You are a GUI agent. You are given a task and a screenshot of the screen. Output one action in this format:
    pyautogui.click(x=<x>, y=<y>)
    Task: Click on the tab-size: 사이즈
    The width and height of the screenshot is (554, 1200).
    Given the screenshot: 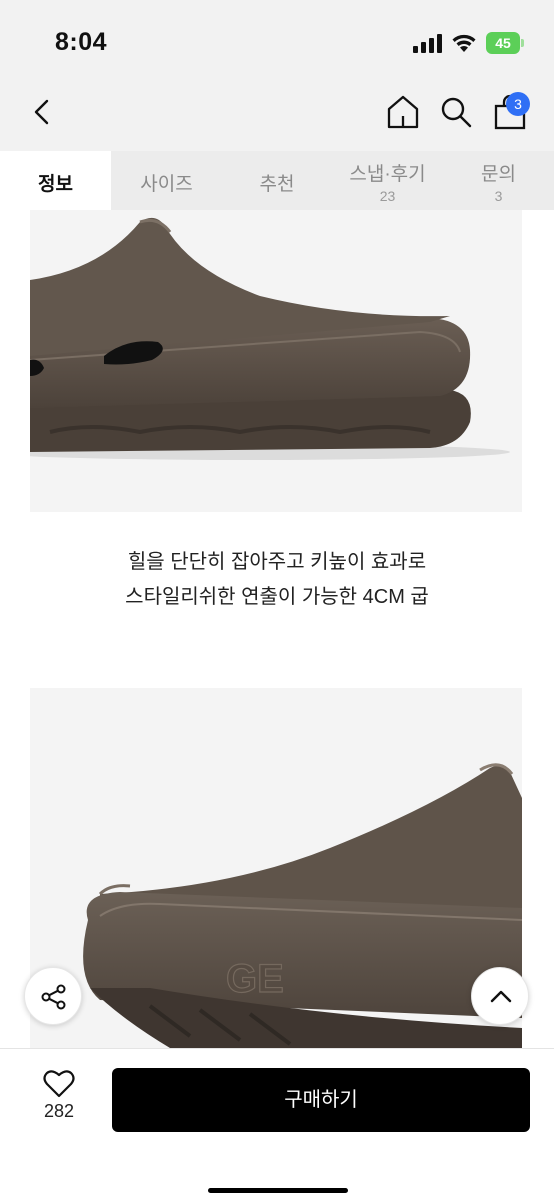 What is the action you would take?
    pyautogui.click(x=166, y=180)
    